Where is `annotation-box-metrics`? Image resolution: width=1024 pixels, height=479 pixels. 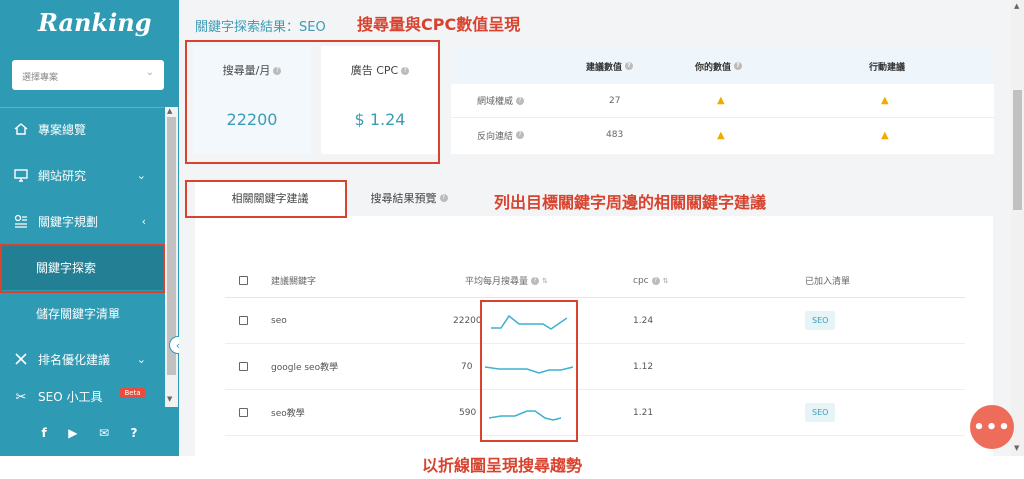
annotation-box-metrics is located at coordinates (312, 102).